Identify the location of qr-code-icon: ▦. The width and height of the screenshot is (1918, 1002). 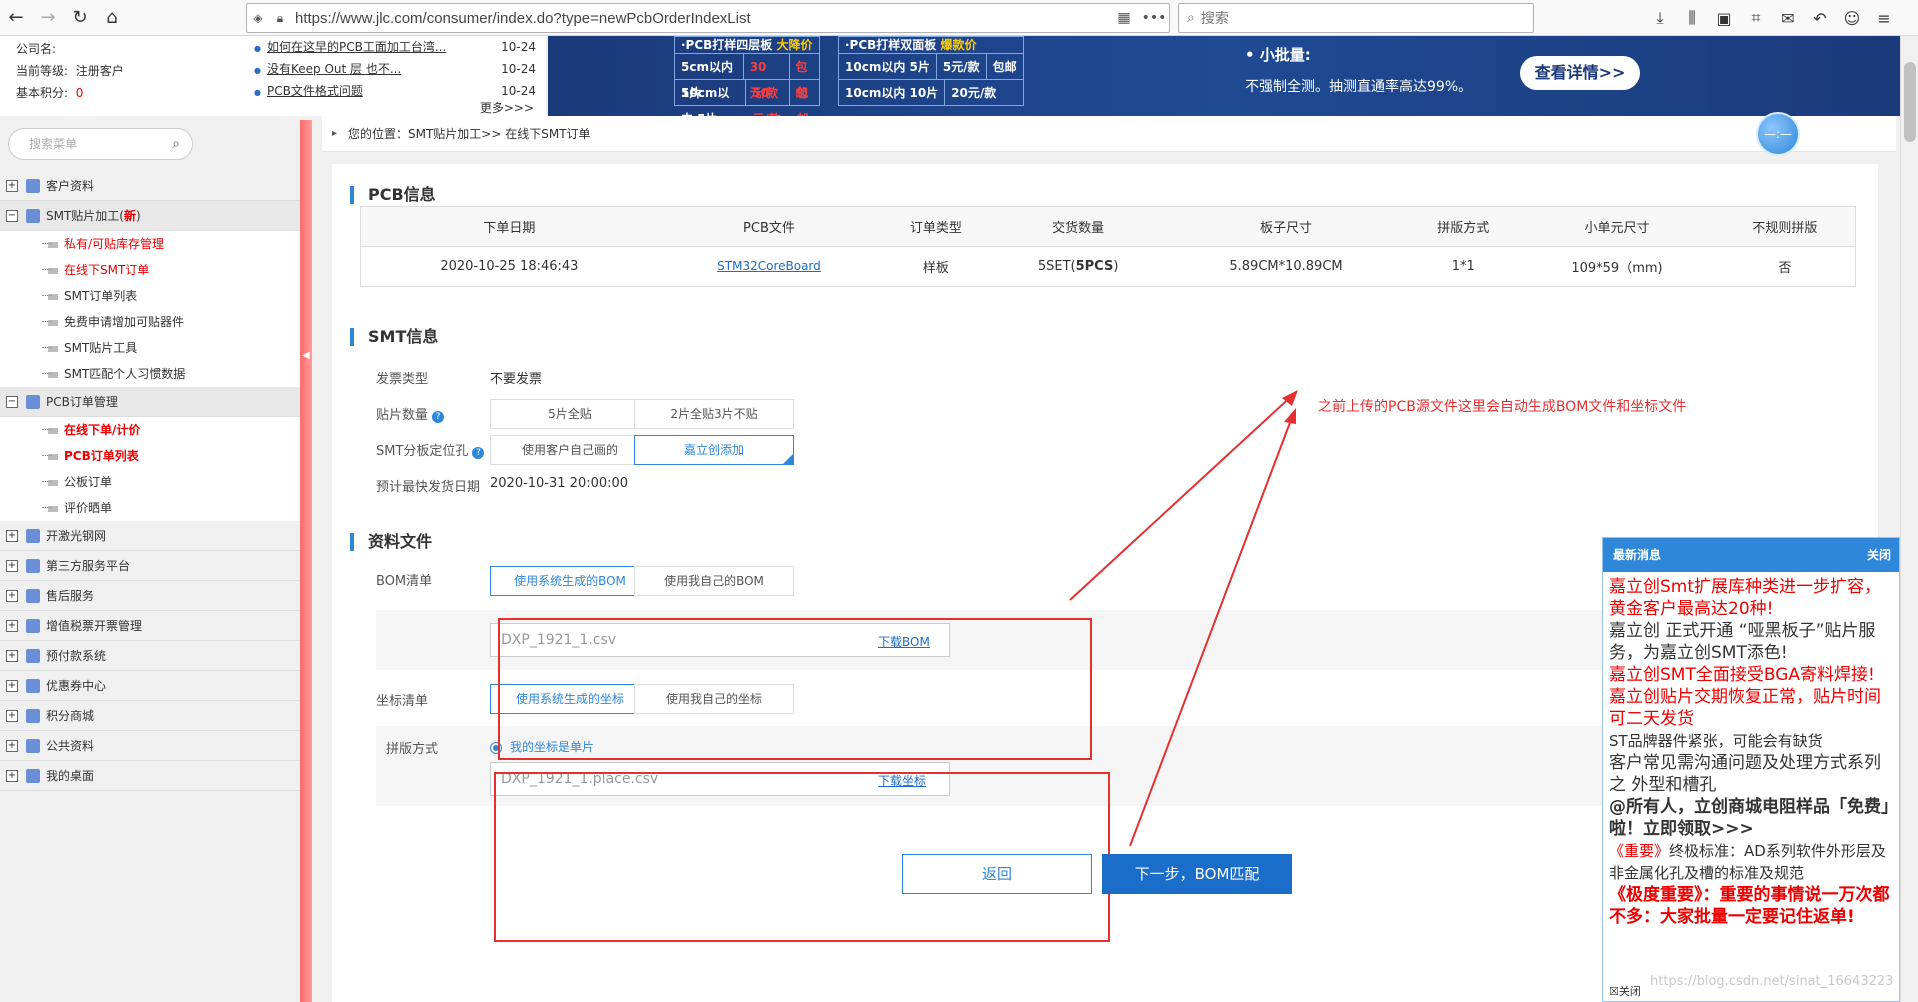
(1124, 18).